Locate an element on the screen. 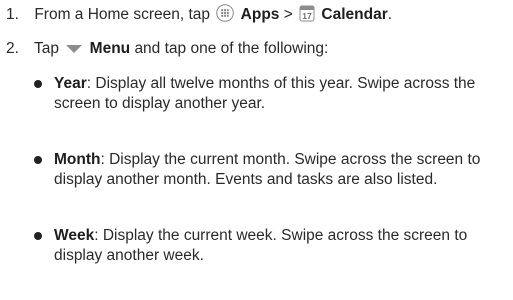 The height and width of the screenshot is (300, 513). menu-label: Menu is located at coordinates (110, 48).